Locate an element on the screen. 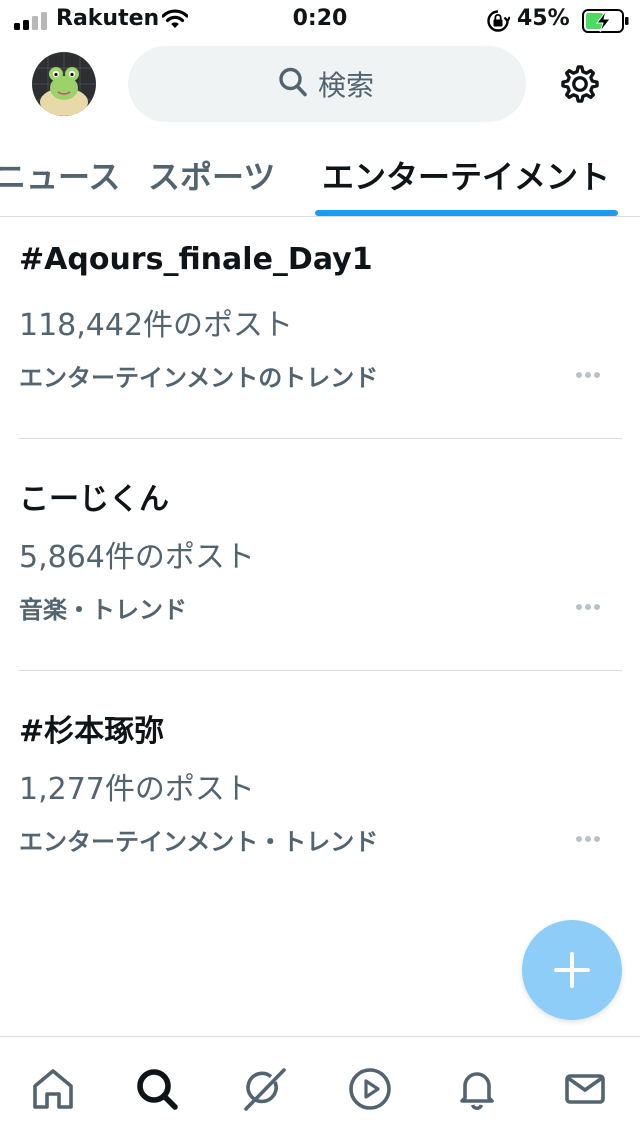 The image size is (640, 1137). bottom-nav is located at coordinates (320, 1086).